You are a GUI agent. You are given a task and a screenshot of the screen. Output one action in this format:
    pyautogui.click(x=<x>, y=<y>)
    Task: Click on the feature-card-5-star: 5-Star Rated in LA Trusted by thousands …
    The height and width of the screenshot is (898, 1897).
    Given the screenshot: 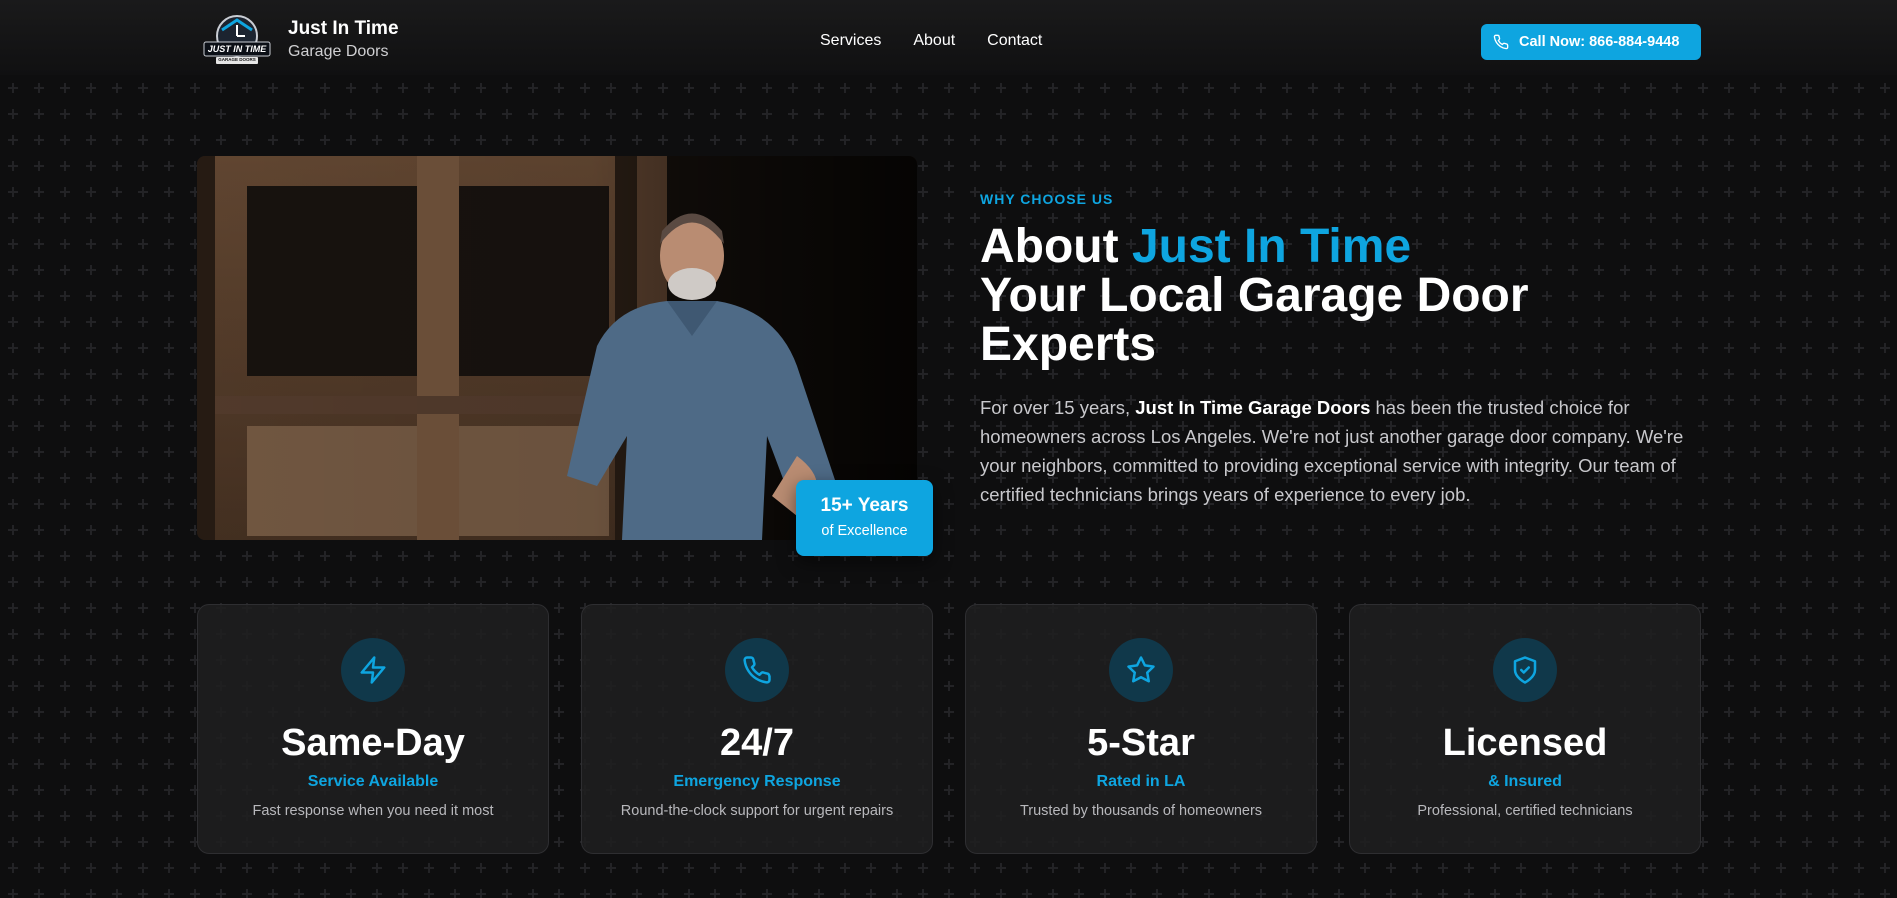 What is the action you would take?
    pyautogui.click(x=1141, y=729)
    